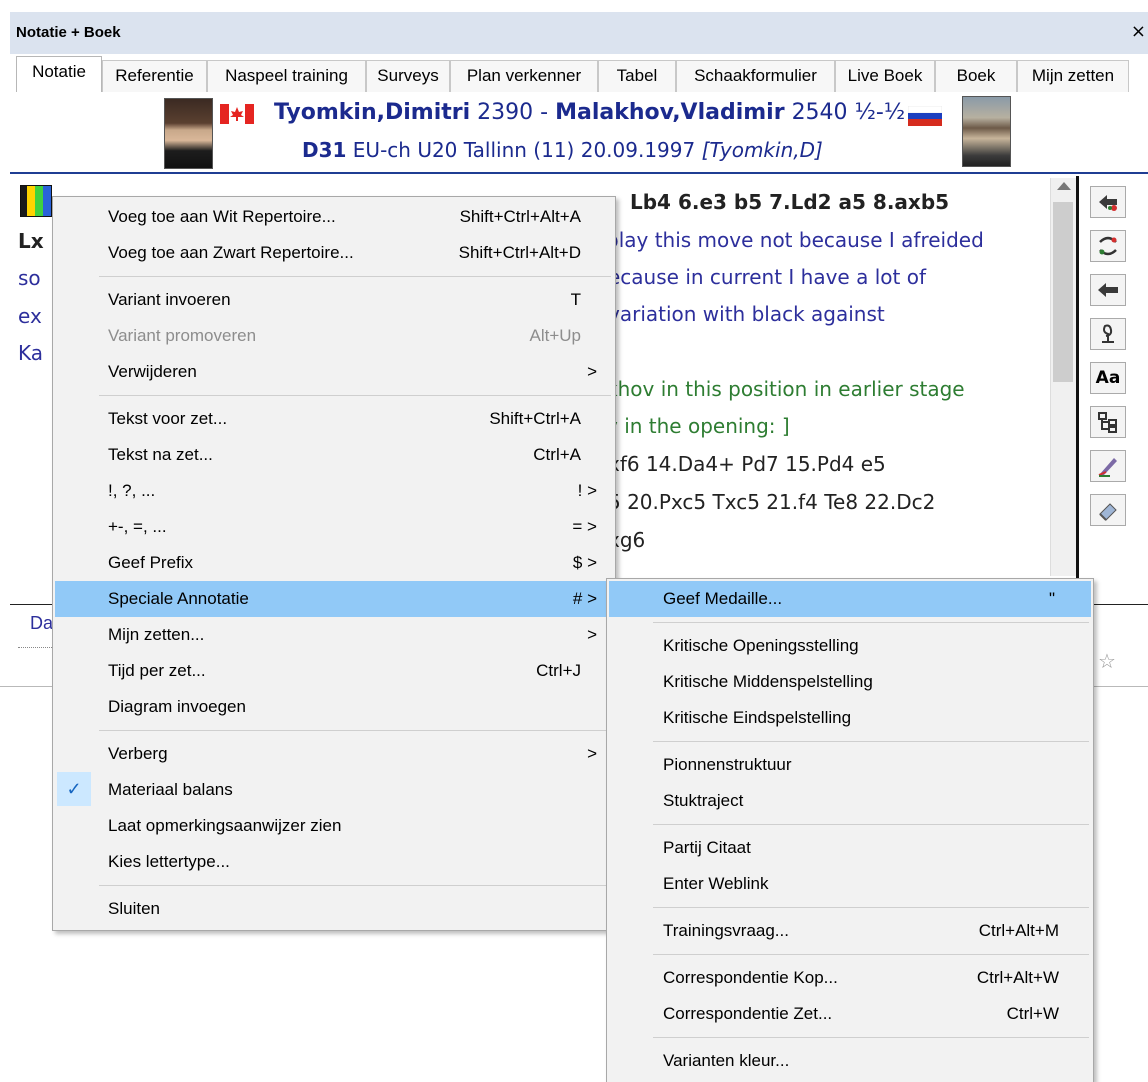  I want to click on menu-shortcut: Ctrl+Alt+M, so click(1018, 930).